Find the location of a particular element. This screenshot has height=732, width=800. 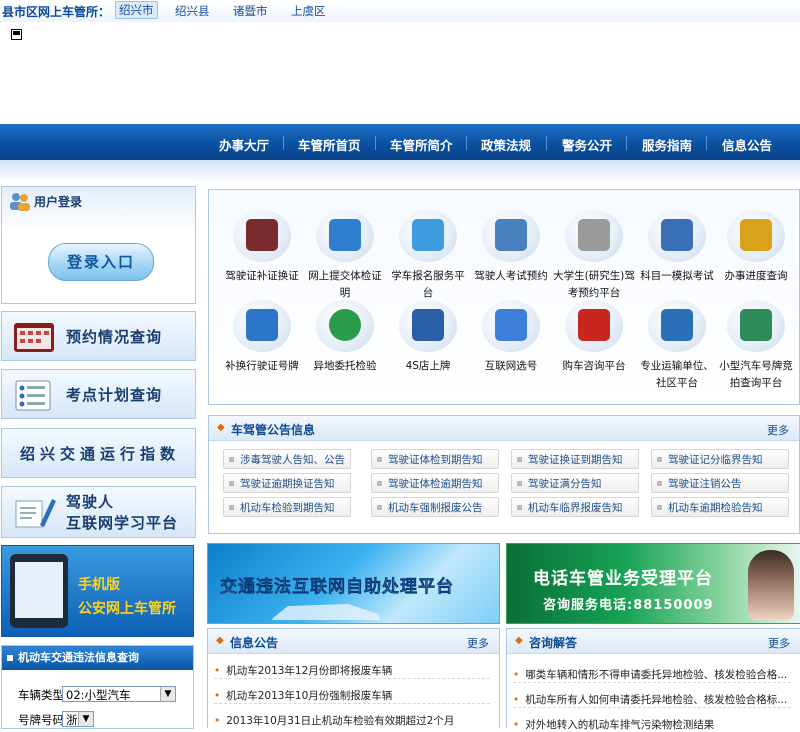

learning-platform-line1: 驾驶人 is located at coordinates (90, 502).